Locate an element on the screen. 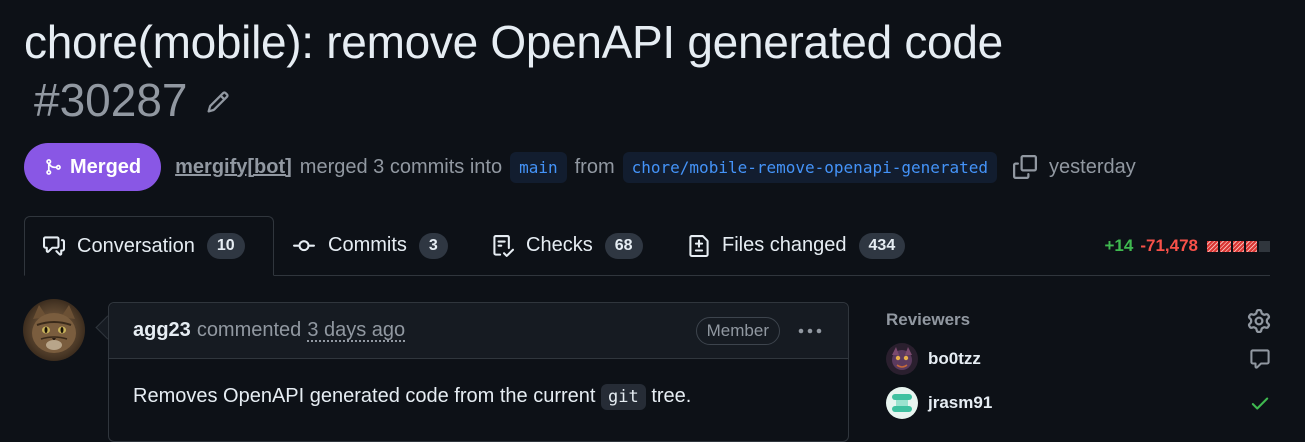 This screenshot has width=1305, height=442. gear-icon is located at coordinates (1259, 321).